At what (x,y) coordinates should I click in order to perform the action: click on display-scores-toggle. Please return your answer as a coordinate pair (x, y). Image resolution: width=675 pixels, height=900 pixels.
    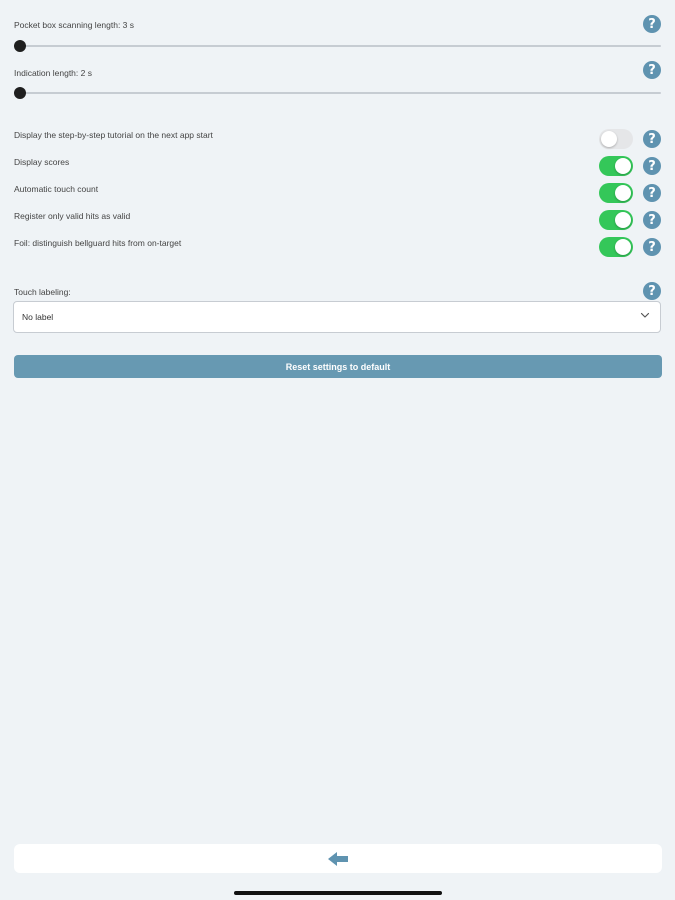
    Looking at the image, I should click on (616, 166).